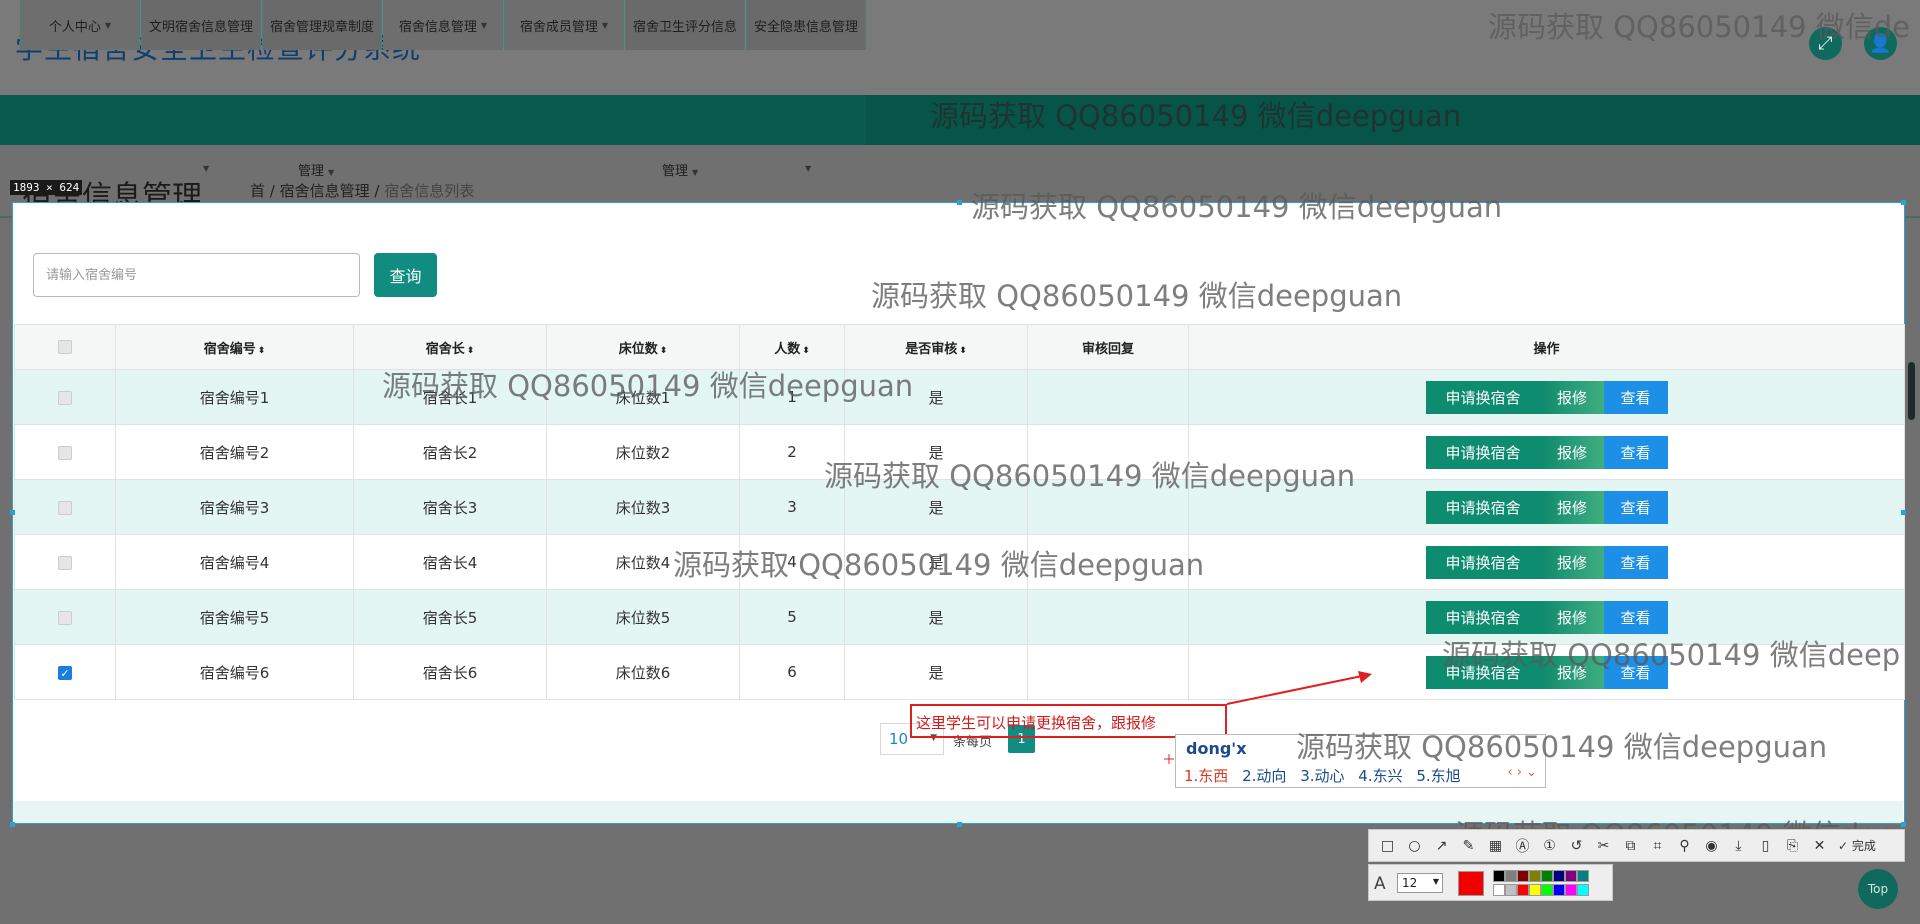 The height and width of the screenshot is (924, 1920). What do you see at coordinates (1576, 846) in the screenshot?
I see `undo-icon: ↺` at bounding box center [1576, 846].